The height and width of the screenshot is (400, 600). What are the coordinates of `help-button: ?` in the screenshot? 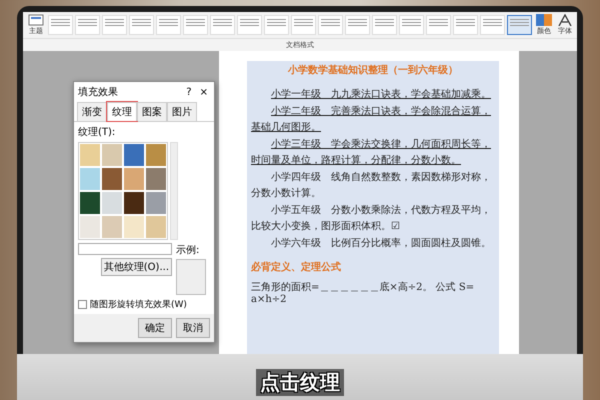 It's located at (189, 92).